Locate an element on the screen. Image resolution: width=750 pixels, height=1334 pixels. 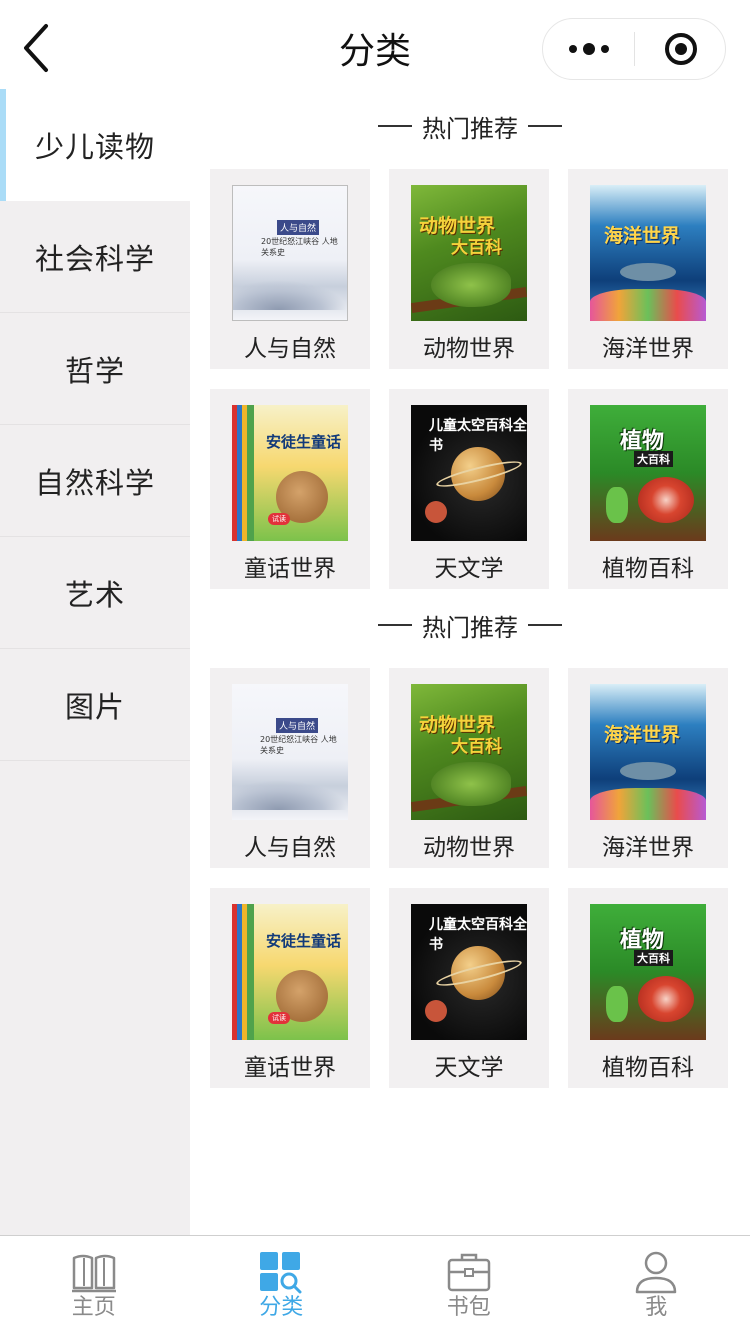
sidebar-item-philosophy: 哲学 is located at coordinates (95, 369).